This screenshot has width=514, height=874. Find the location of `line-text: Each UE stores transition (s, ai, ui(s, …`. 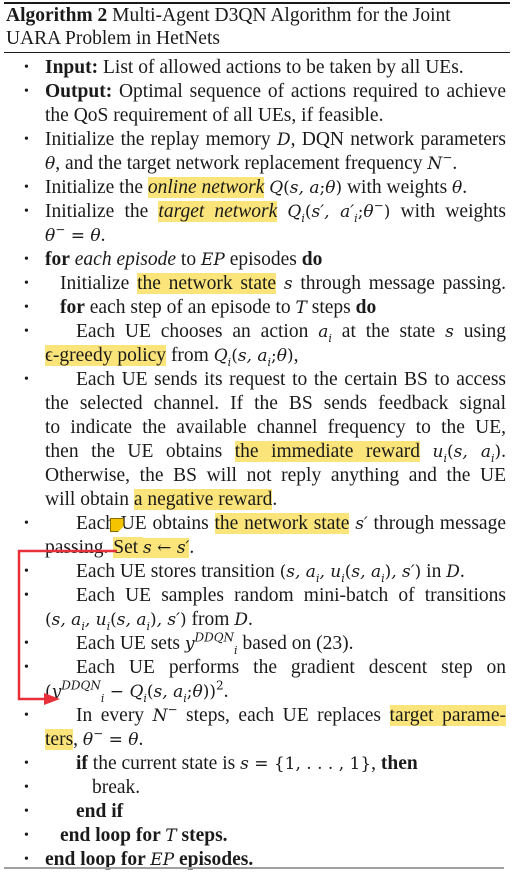

line-text: Each UE stores transition (s, ai, ui(s, … is located at coordinates (270, 572).